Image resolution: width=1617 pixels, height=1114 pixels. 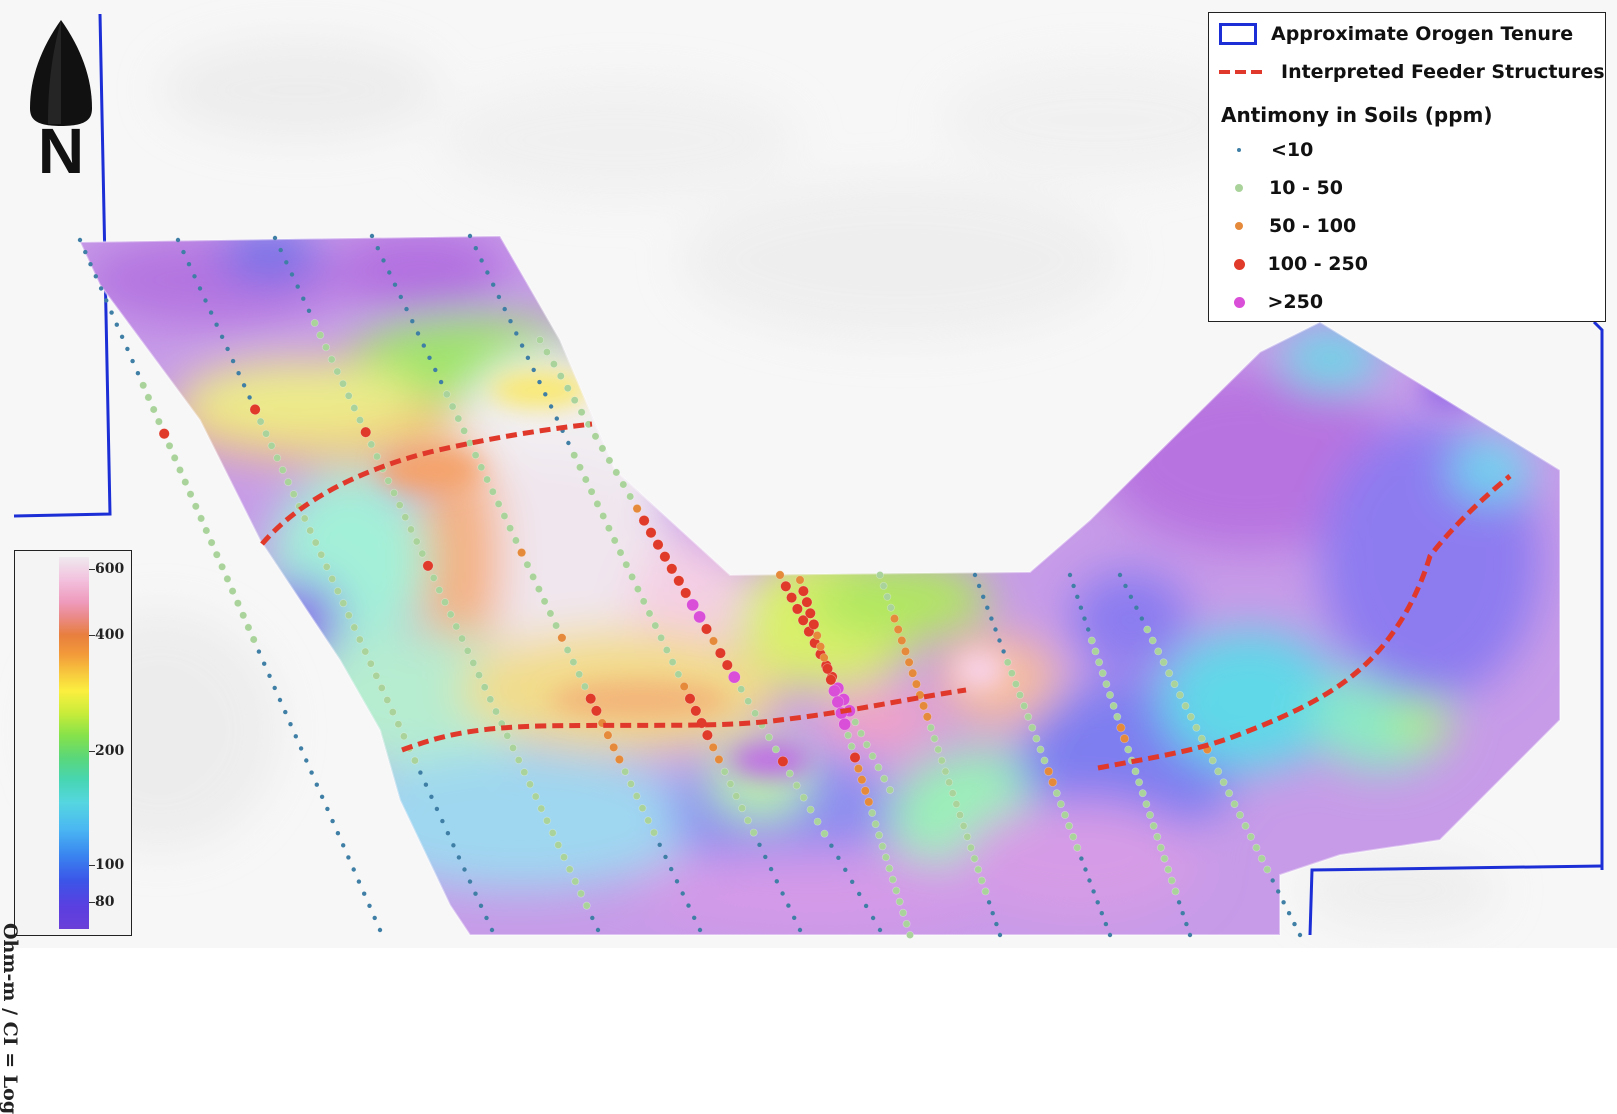 What do you see at coordinates (1317, 264) in the screenshot?
I see `legend-class-label: 100 - 250` at bounding box center [1317, 264].